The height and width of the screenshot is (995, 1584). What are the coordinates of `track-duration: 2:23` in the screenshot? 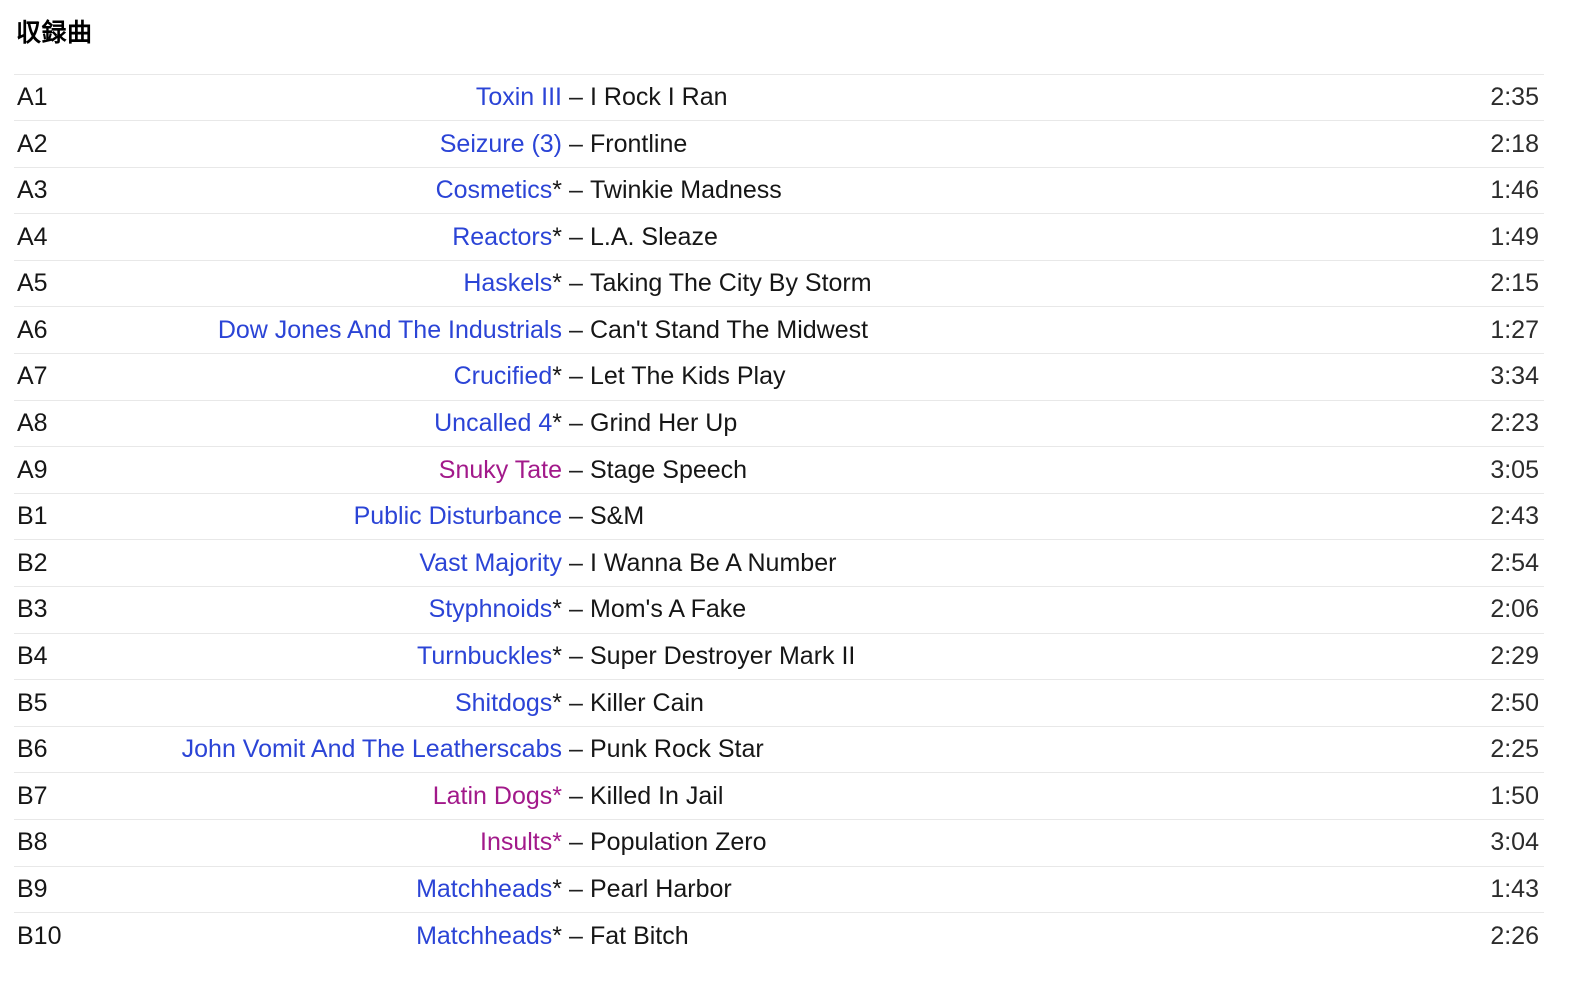 It's located at (1514, 423).